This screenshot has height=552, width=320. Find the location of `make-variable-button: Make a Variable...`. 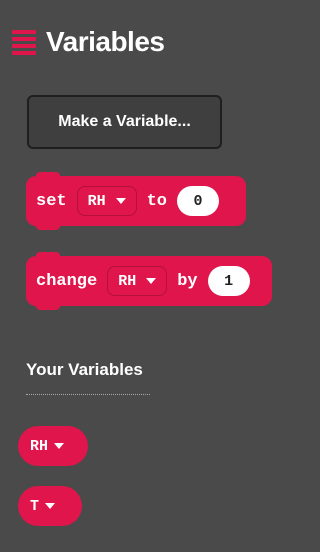

make-variable-button: Make a Variable... is located at coordinates (124, 122).